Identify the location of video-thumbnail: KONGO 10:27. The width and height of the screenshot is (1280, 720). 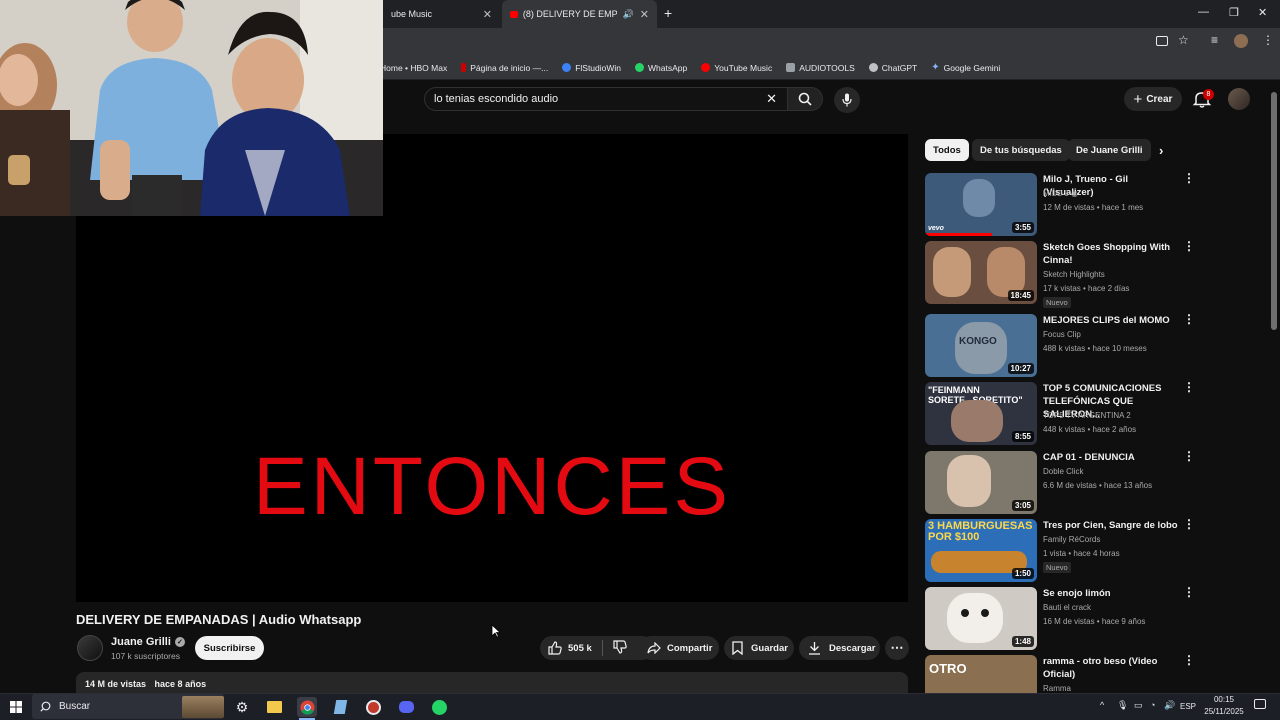
(981, 345).